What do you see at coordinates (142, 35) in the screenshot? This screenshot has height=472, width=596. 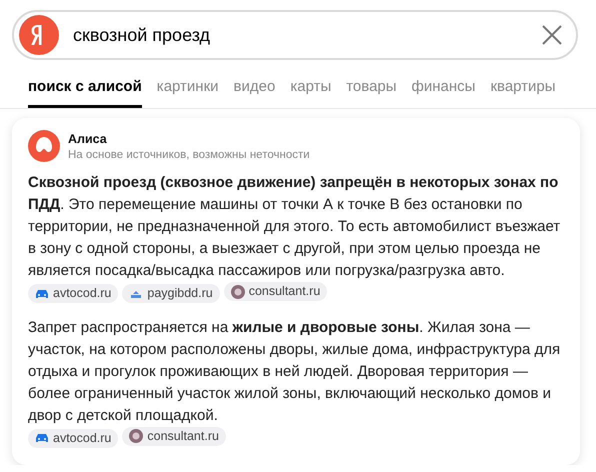 I see `search-query: сквозной проезд` at bounding box center [142, 35].